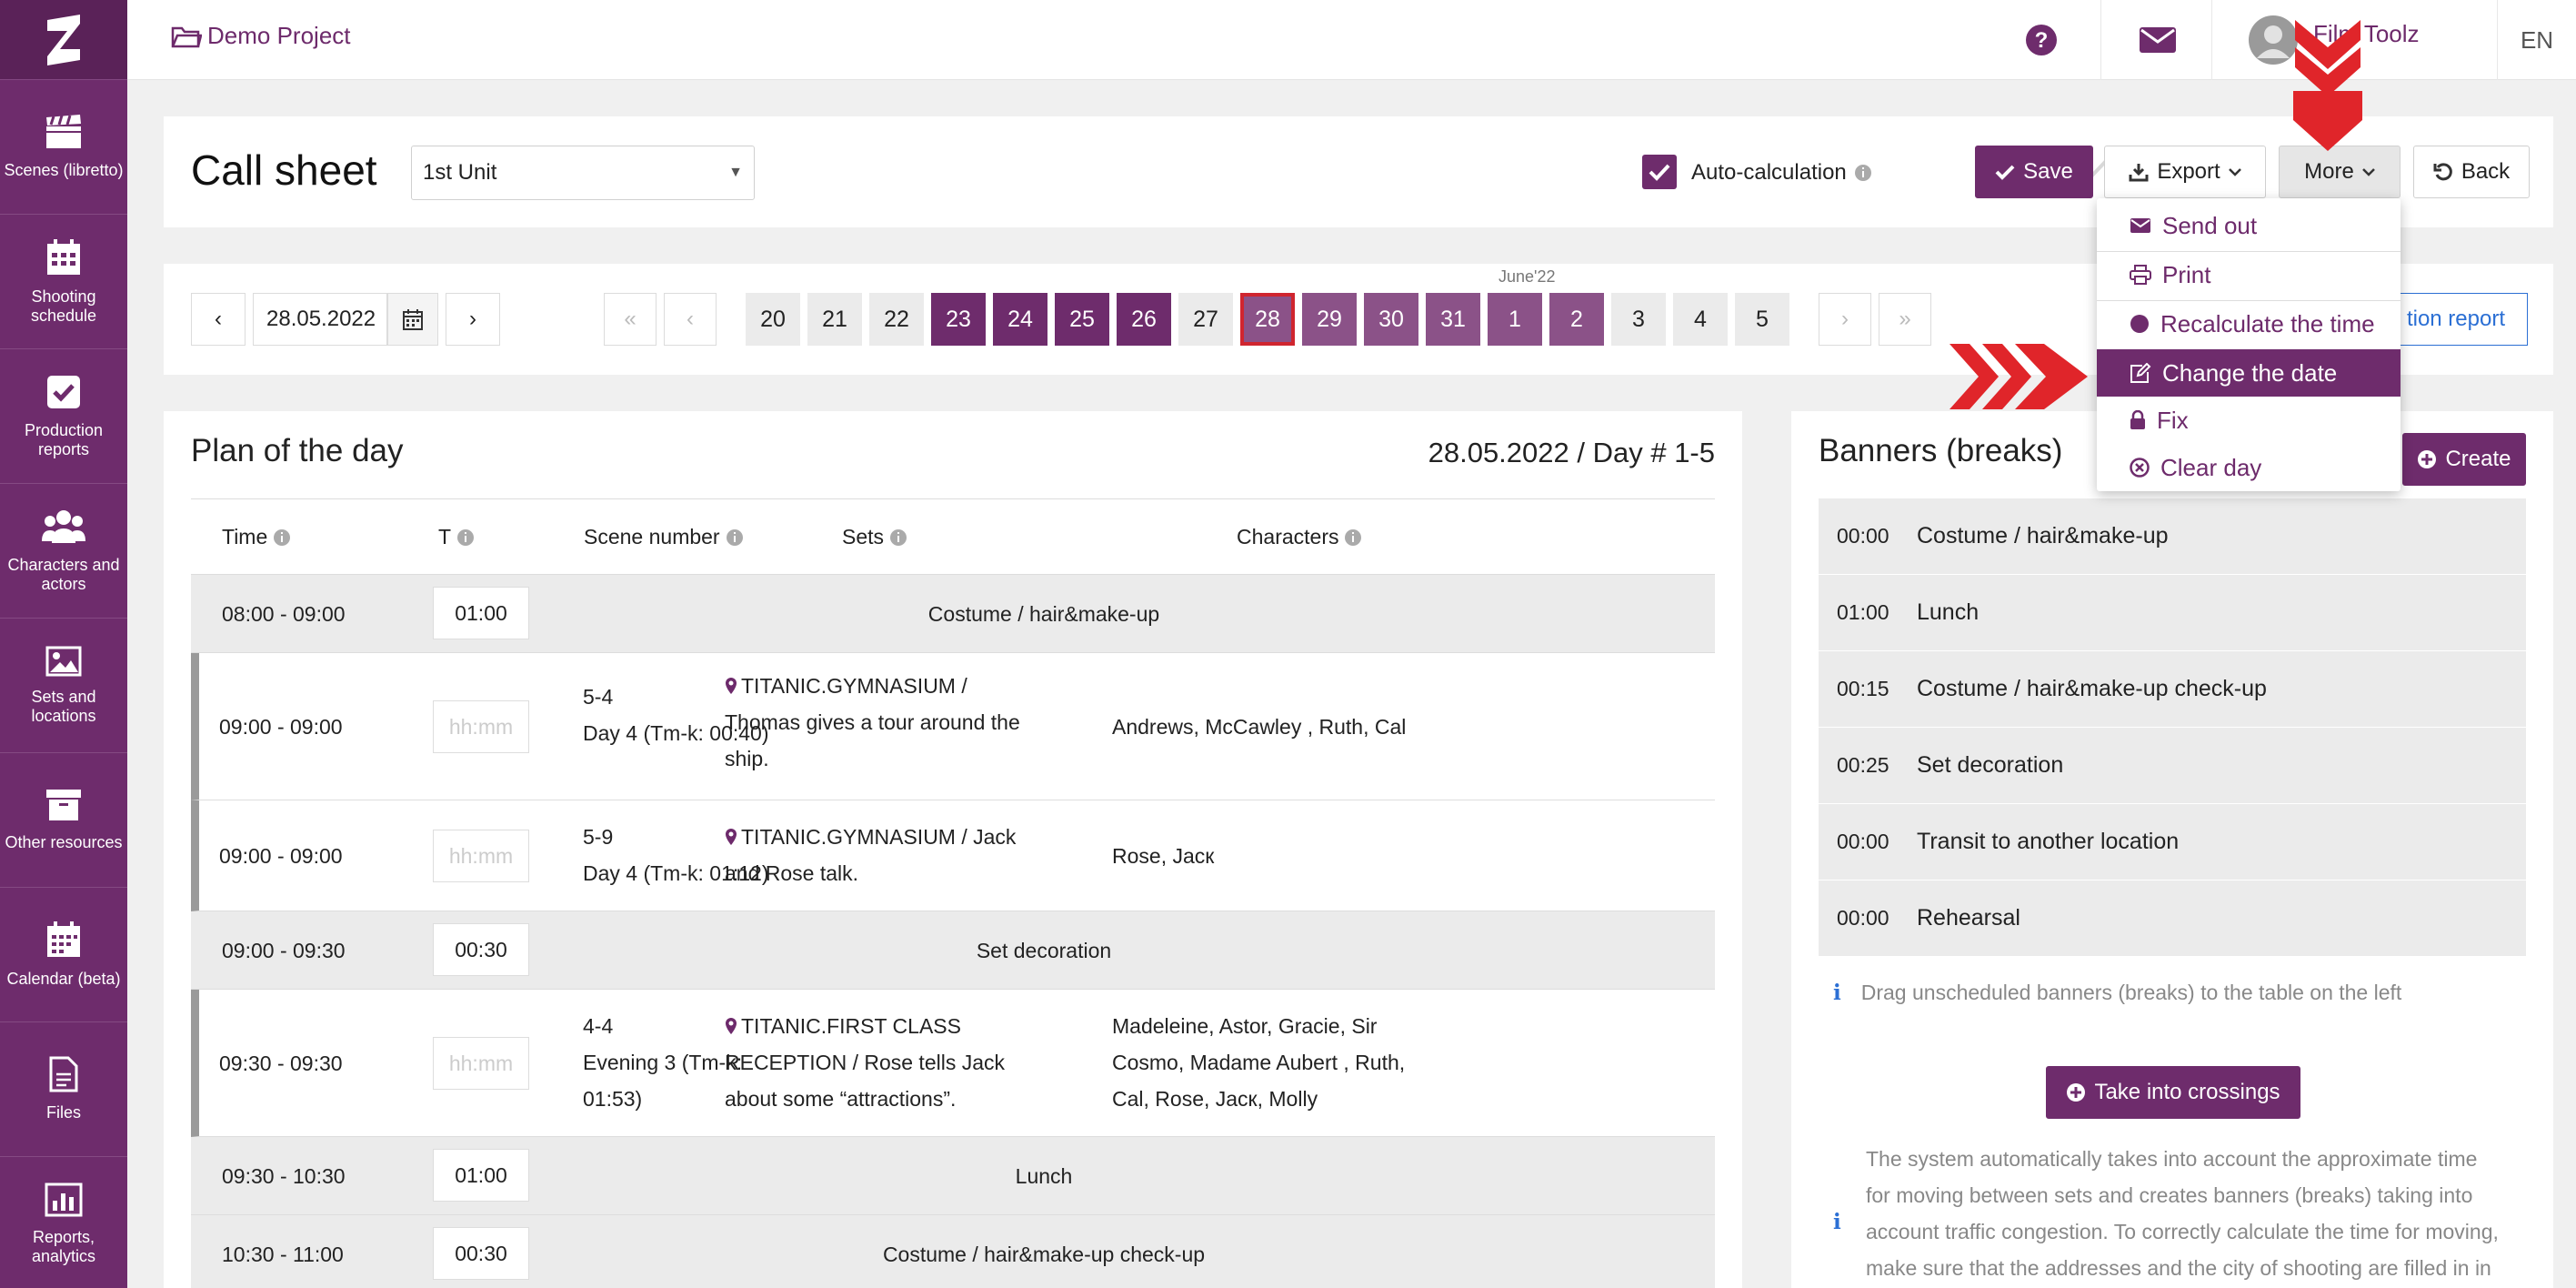  What do you see at coordinates (1837, 993) in the screenshot?
I see `info-i-icon: i` at bounding box center [1837, 993].